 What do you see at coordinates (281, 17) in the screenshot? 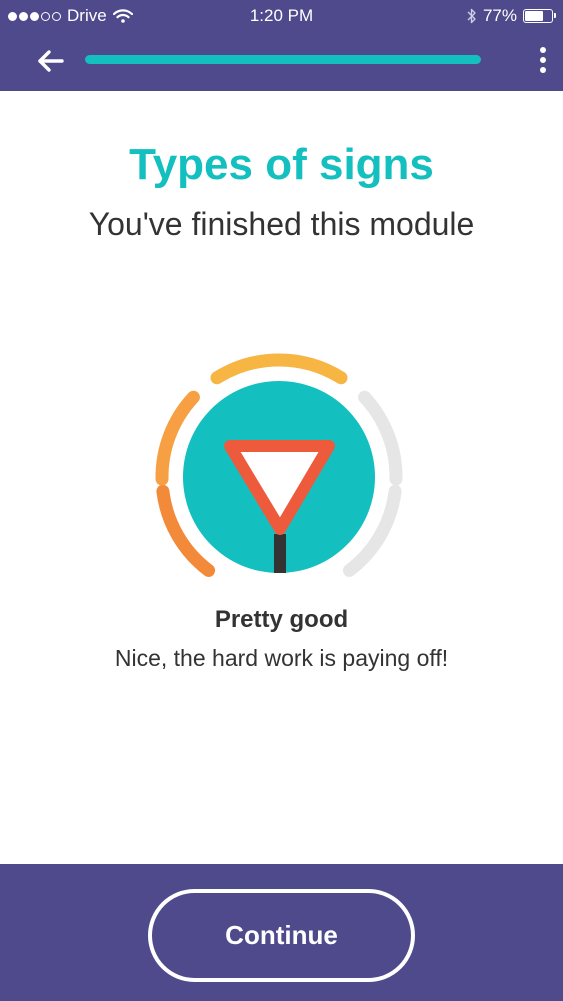
I see `status-bar: Drive 1:20 PM 77%` at bounding box center [281, 17].